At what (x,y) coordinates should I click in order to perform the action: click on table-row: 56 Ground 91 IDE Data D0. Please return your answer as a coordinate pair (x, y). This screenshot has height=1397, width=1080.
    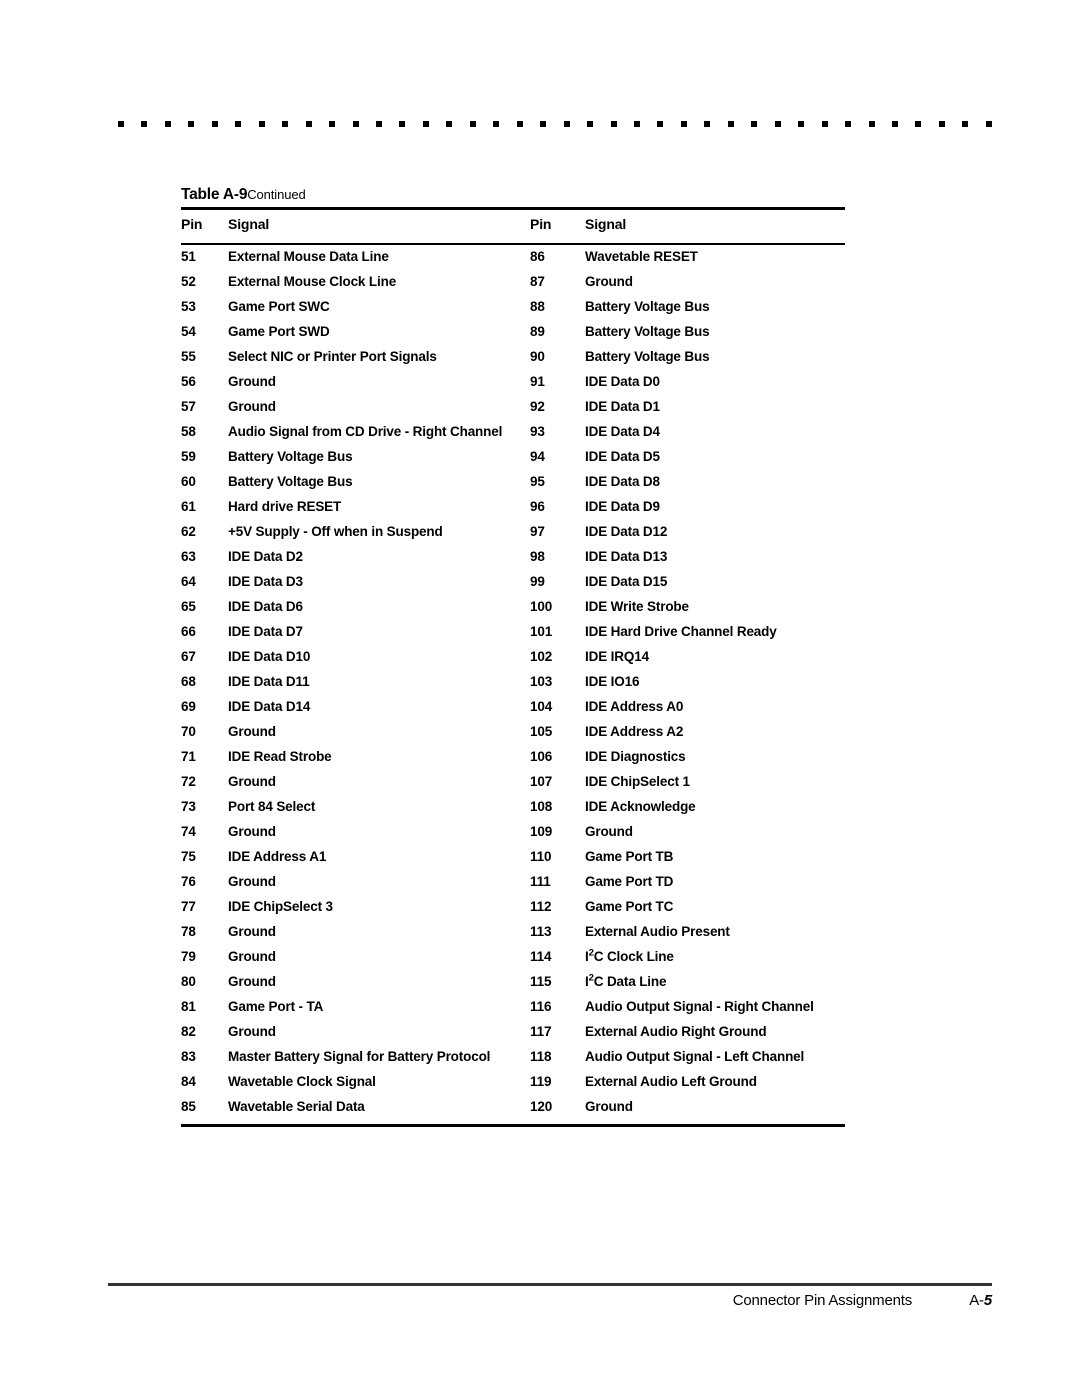
    Looking at the image, I should click on (513, 386).